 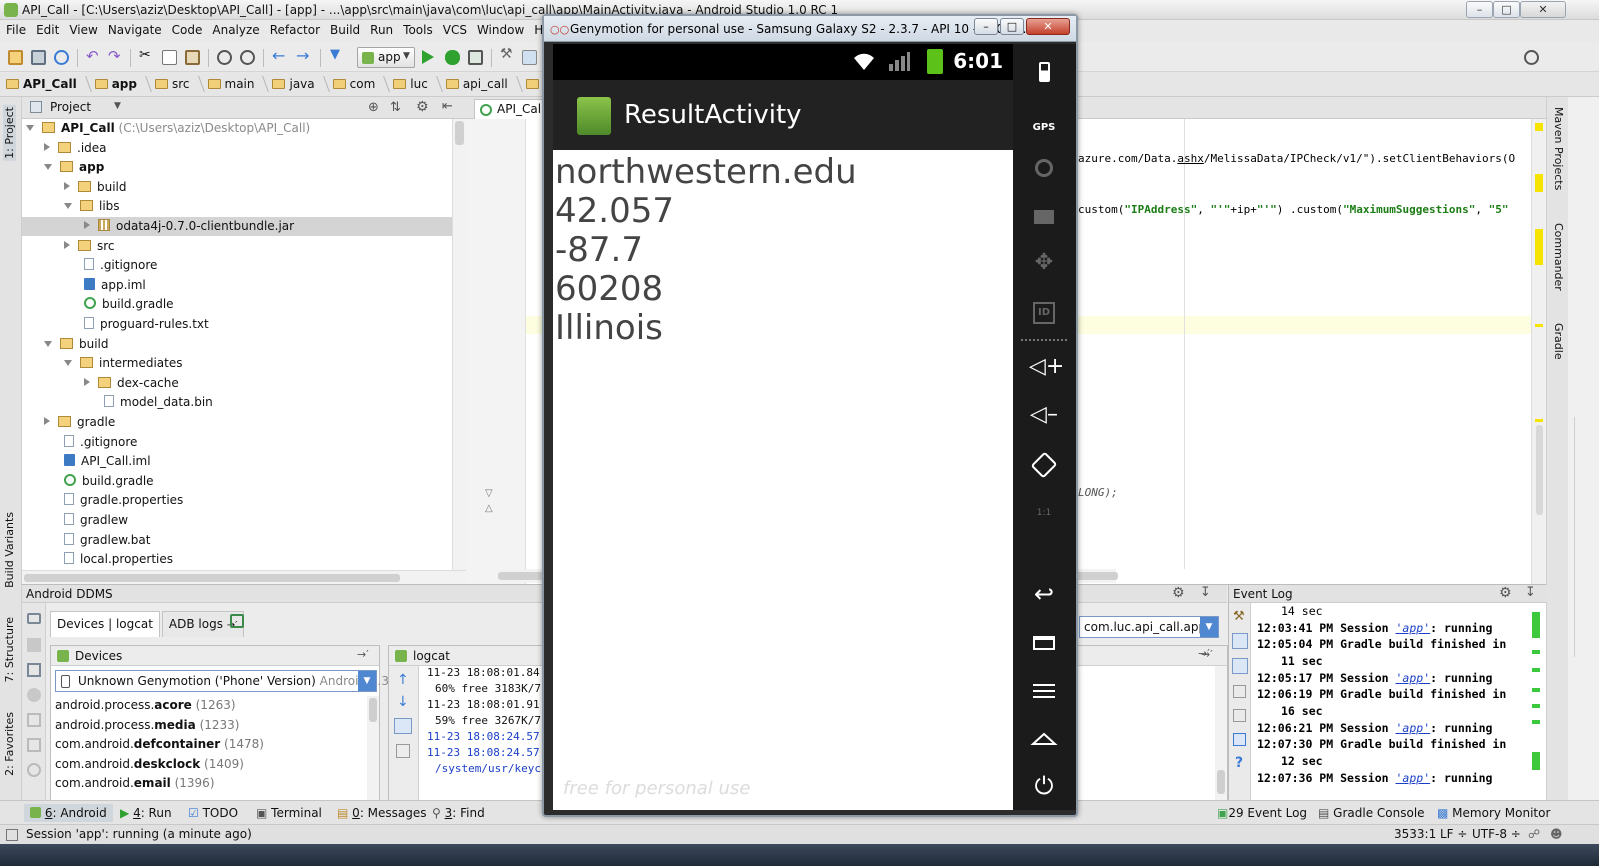 What do you see at coordinates (413, 85) in the screenshot?
I see `crumb-luc: luc` at bounding box center [413, 85].